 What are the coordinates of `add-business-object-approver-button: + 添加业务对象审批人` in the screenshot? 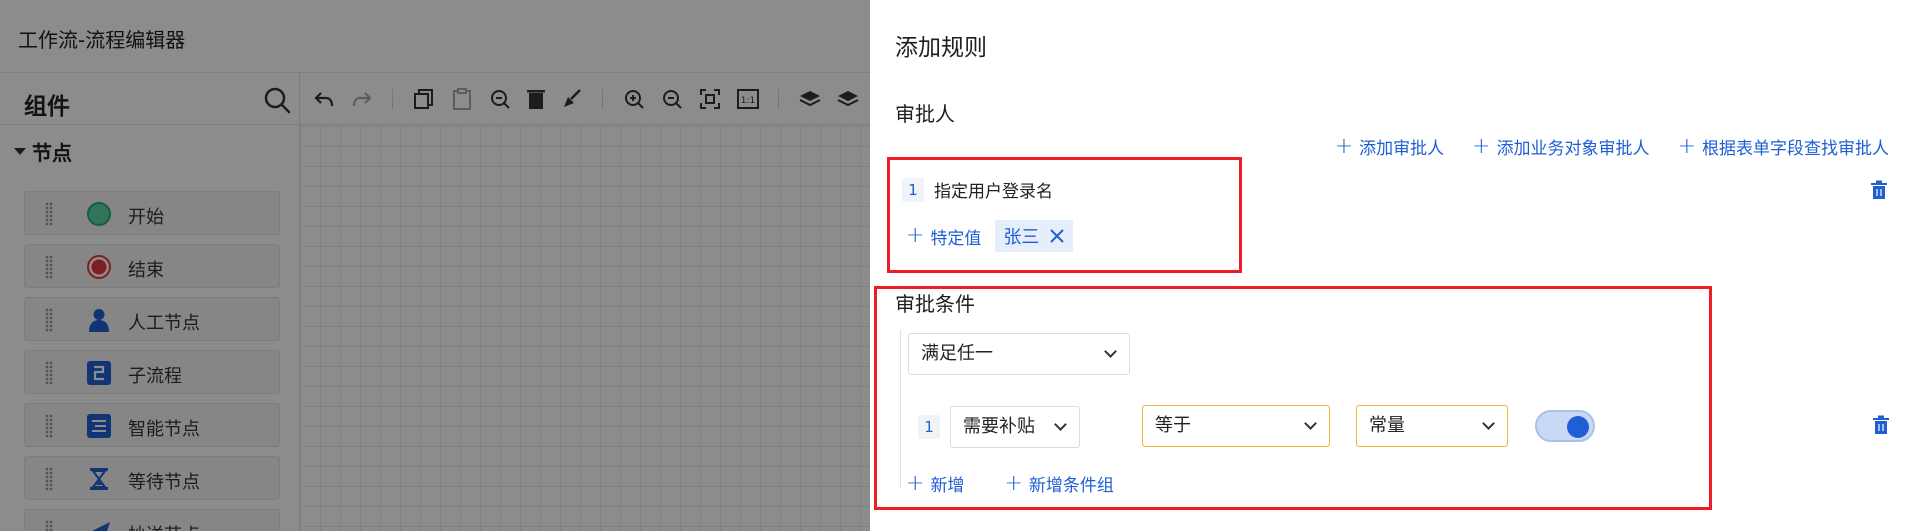 It's located at (1560, 146).